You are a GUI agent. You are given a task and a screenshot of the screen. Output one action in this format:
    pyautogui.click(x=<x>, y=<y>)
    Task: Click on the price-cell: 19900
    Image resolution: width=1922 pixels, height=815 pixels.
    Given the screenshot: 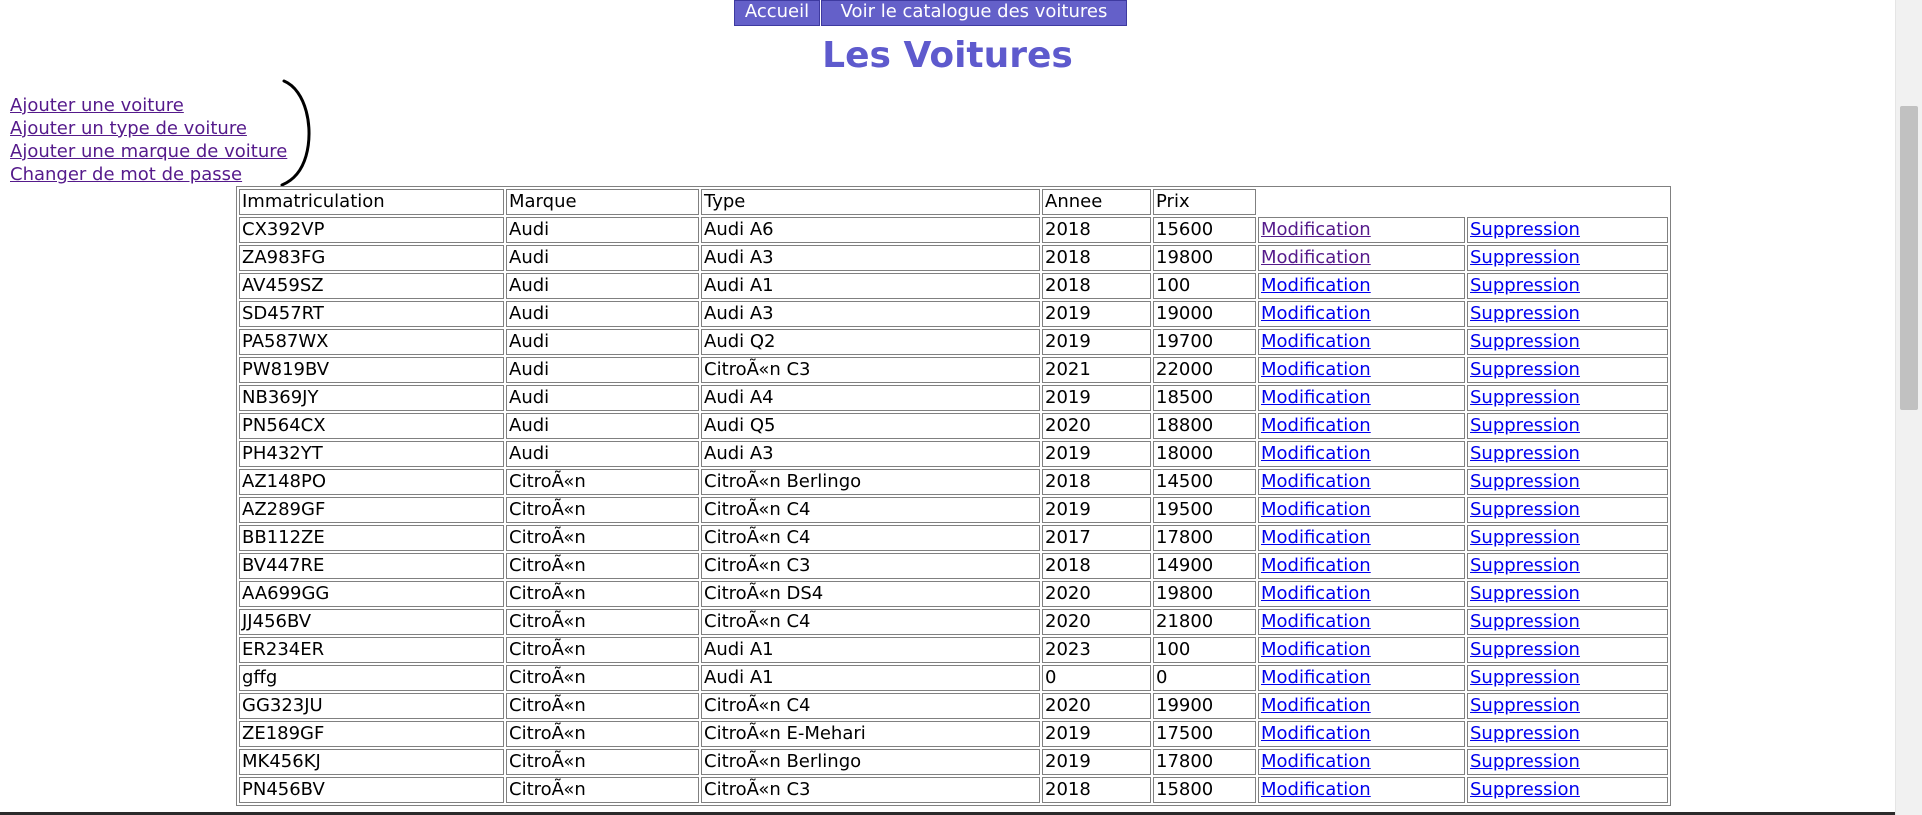 What is the action you would take?
    pyautogui.click(x=1204, y=706)
    